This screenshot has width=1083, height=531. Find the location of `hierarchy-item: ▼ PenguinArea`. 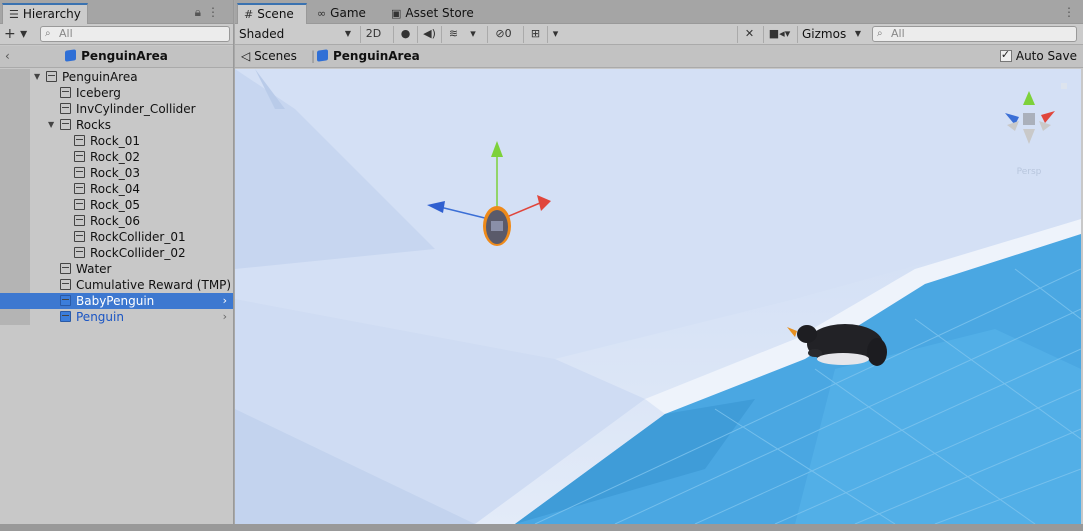

hierarchy-item: ▼ PenguinArea is located at coordinates (116, 77).